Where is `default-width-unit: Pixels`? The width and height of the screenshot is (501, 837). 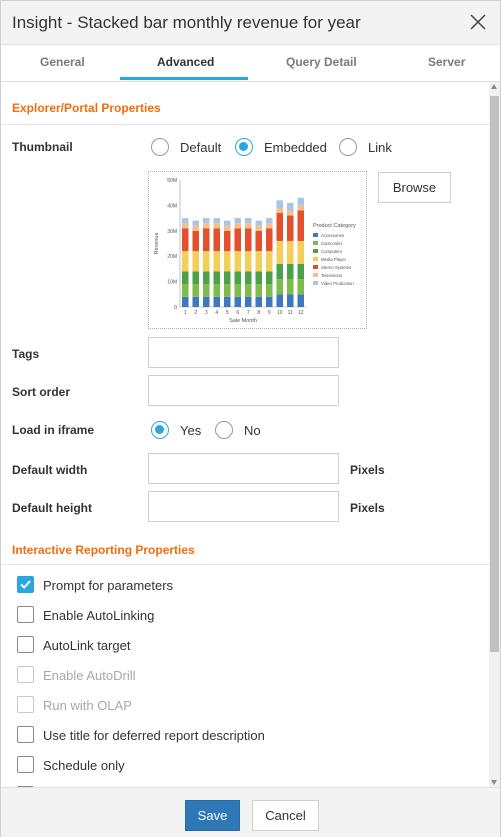
default-width-unit: Pixels is located at coordinates (367, 470).